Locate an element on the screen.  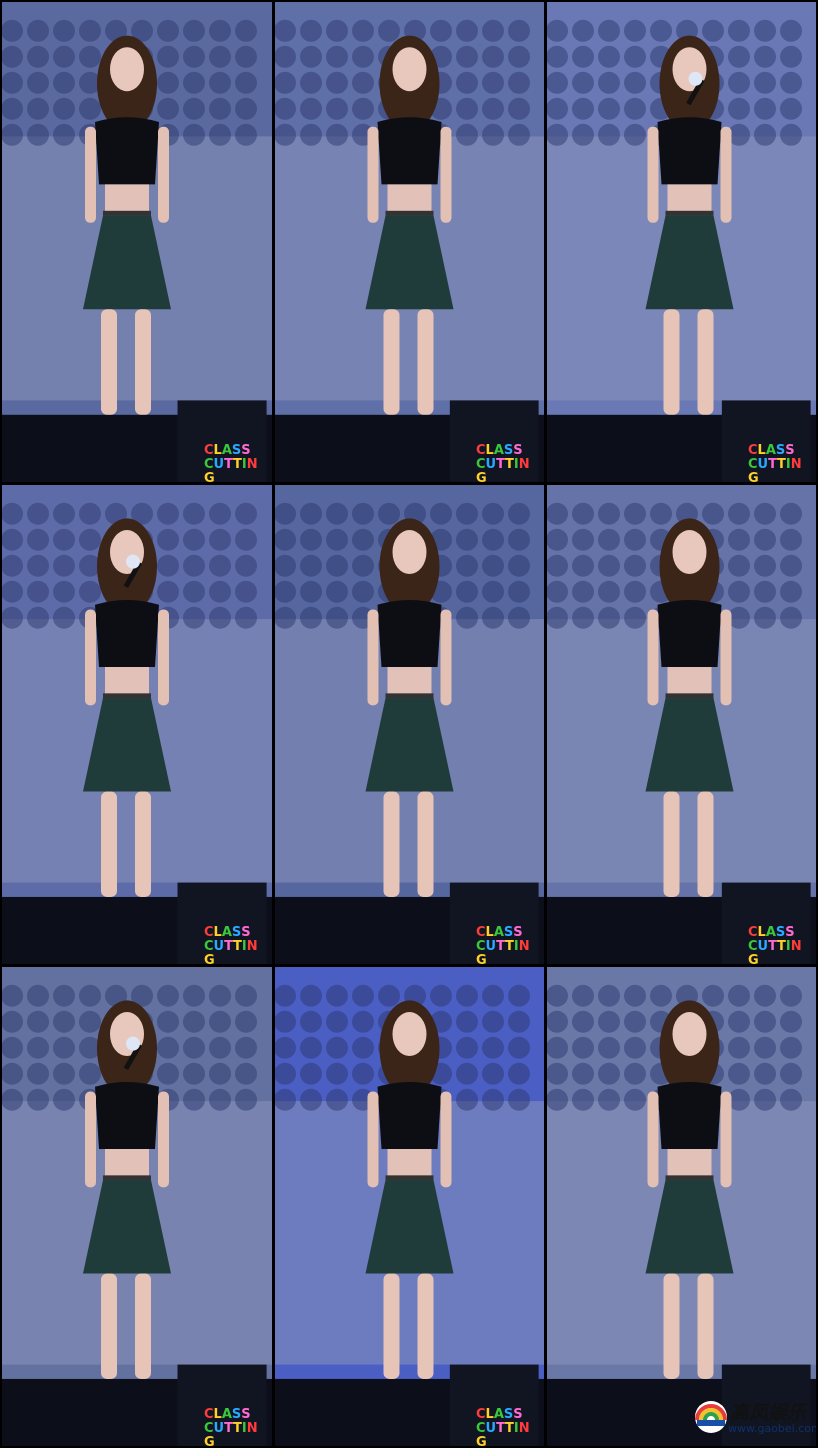
photo-panel-4: CLASS CUTTING is located at coordinates (137, 724).